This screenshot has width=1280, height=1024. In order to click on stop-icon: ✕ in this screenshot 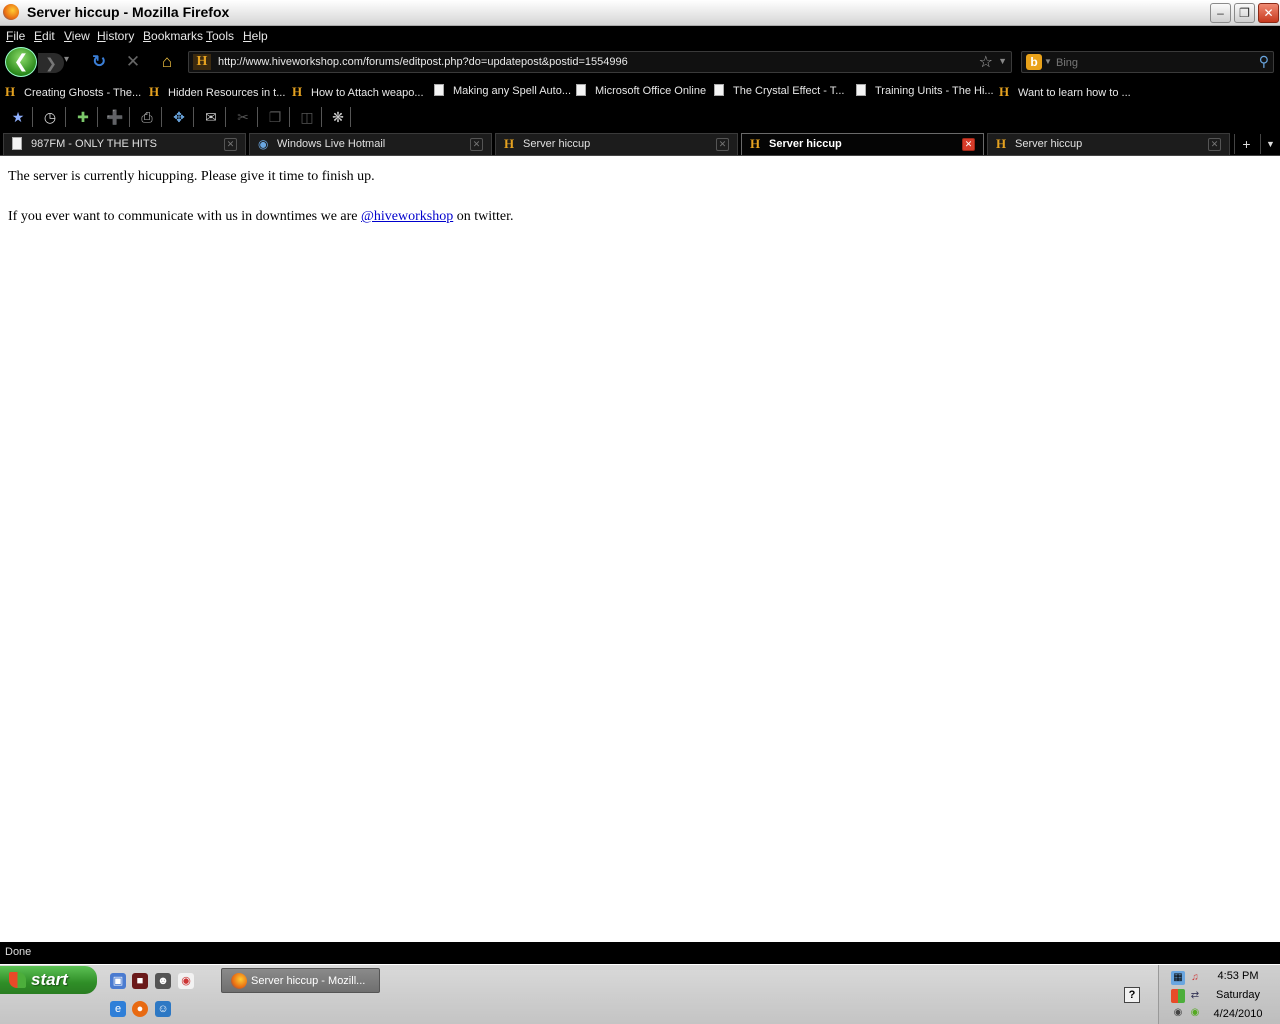, I will do `click(133, 62)`.